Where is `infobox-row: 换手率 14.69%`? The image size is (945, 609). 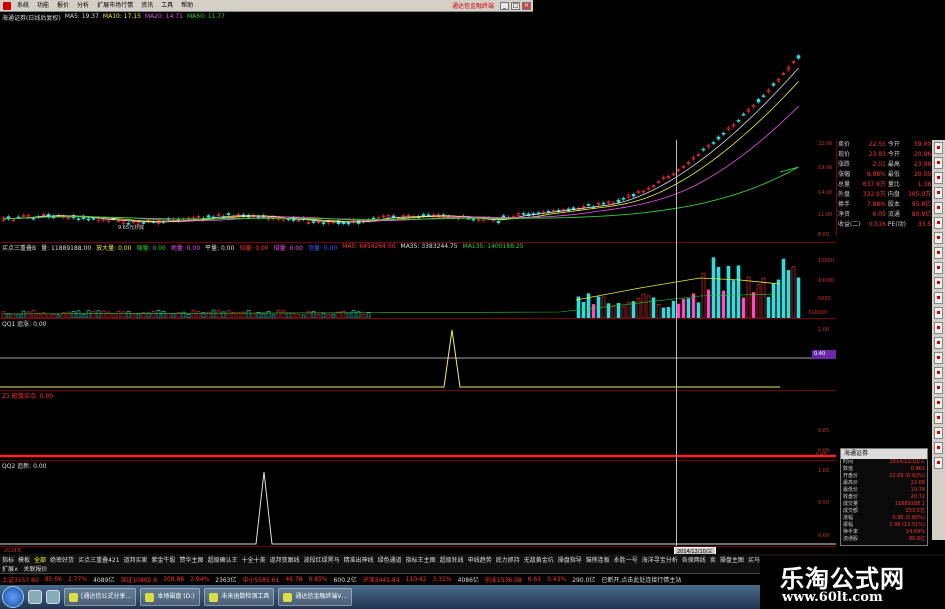 infobox-row: 换手率 14.69% is located at coordinates (884, 532).